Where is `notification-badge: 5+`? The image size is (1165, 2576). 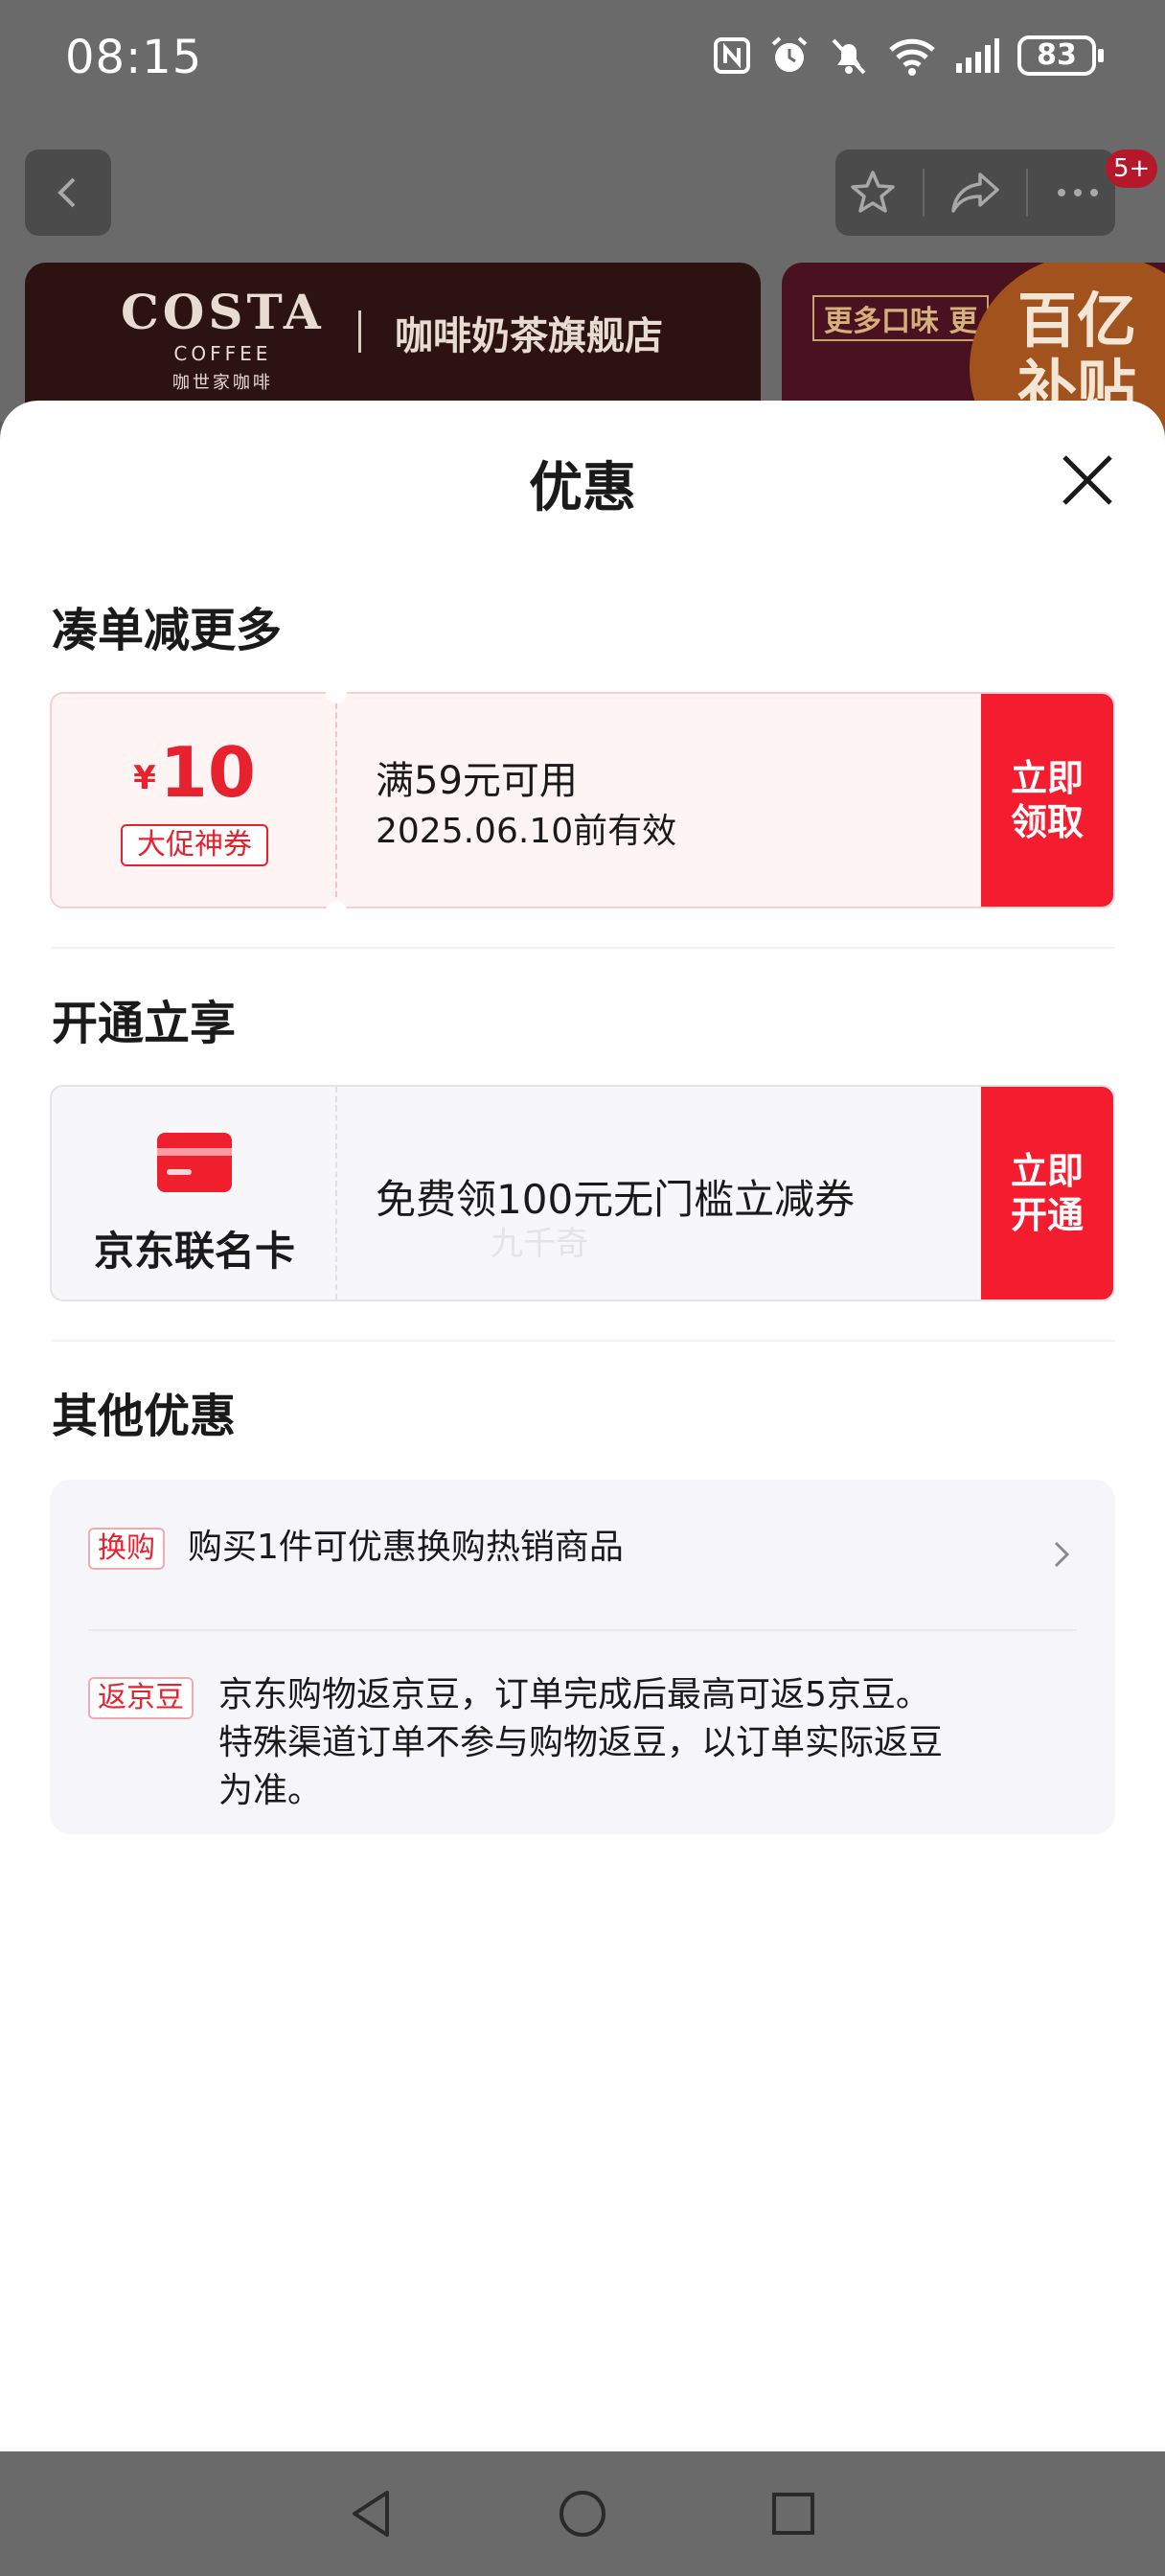
notification-badge: 5+ is located at coordinates (1132, 169).